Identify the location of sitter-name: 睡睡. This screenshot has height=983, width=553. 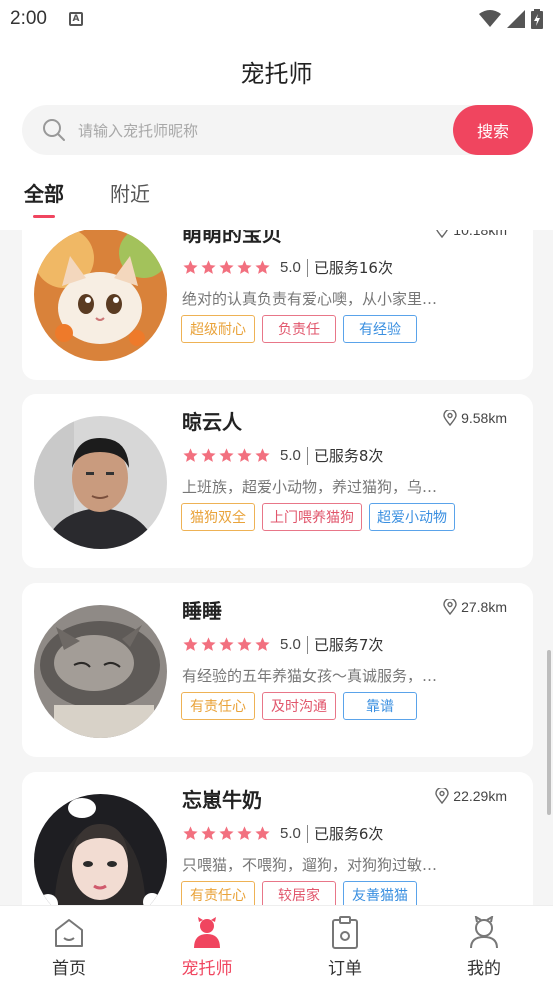
(202, 611).